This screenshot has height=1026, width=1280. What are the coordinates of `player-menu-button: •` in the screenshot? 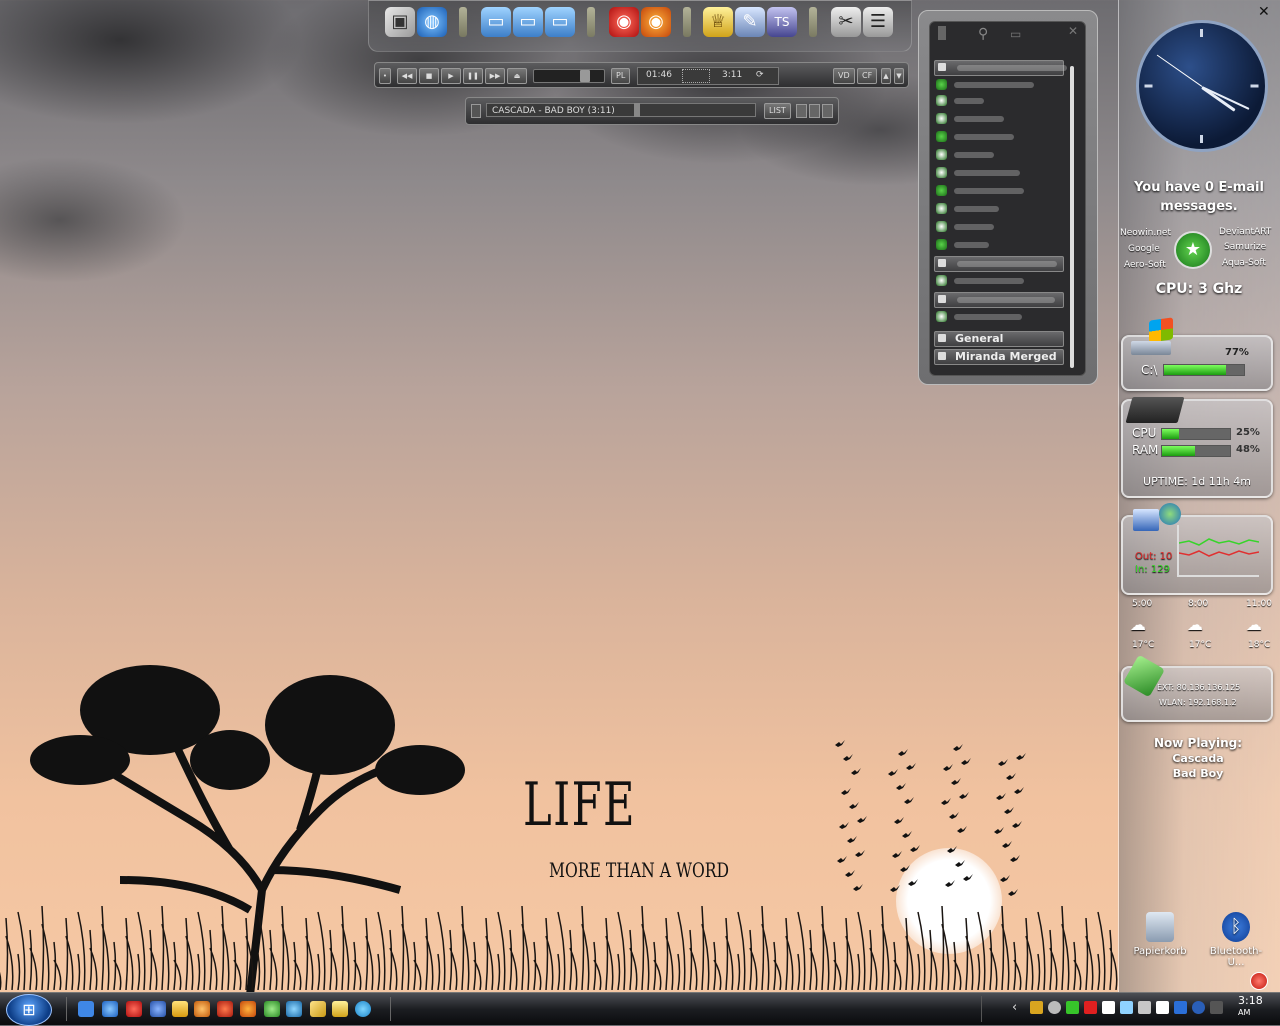 It's located at (385, 76).